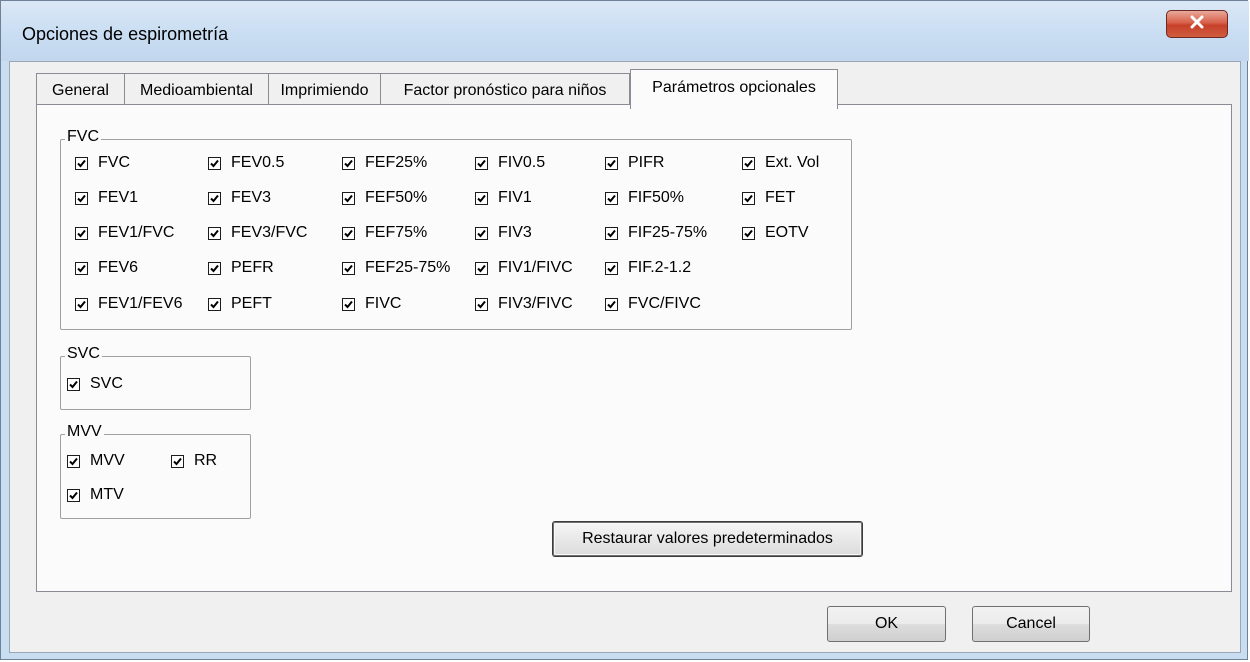 Image resolution: width=1250 pixels, height=662 pixels. I want to click on checkbox-mtv: MTV, so click(95, 495).